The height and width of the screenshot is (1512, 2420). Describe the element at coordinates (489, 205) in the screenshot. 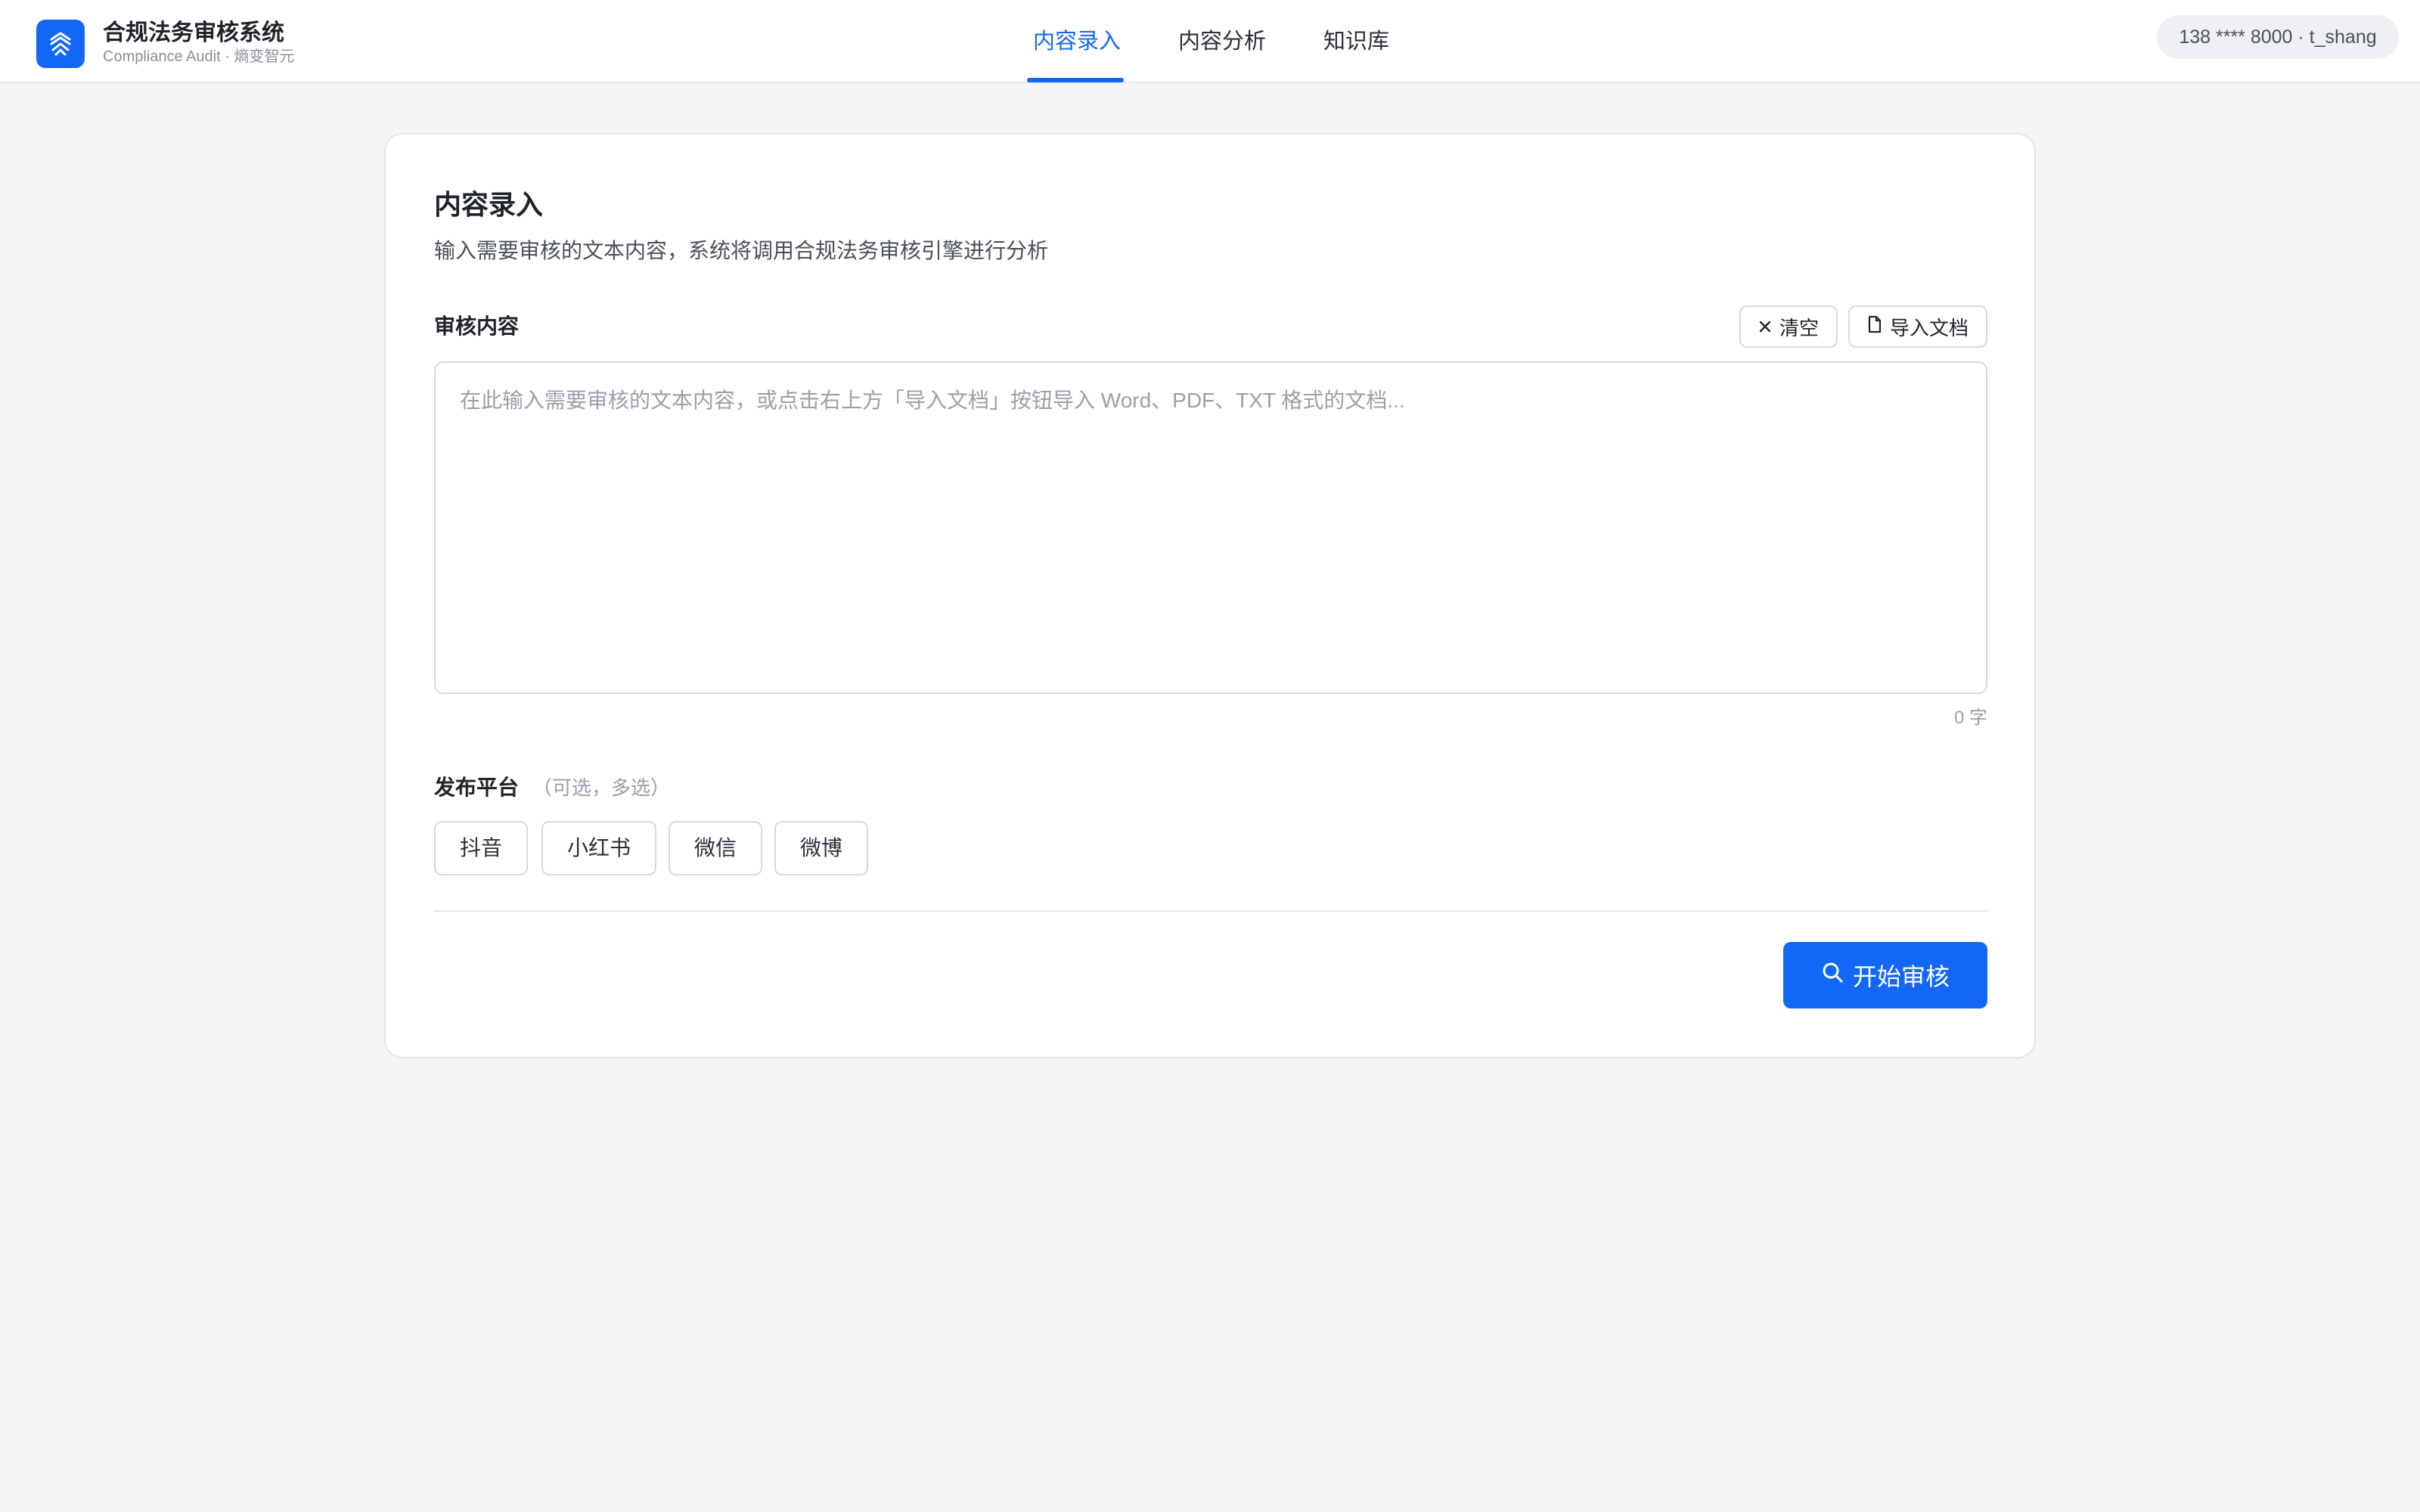

I see `card-title: 内容录入` at that location.